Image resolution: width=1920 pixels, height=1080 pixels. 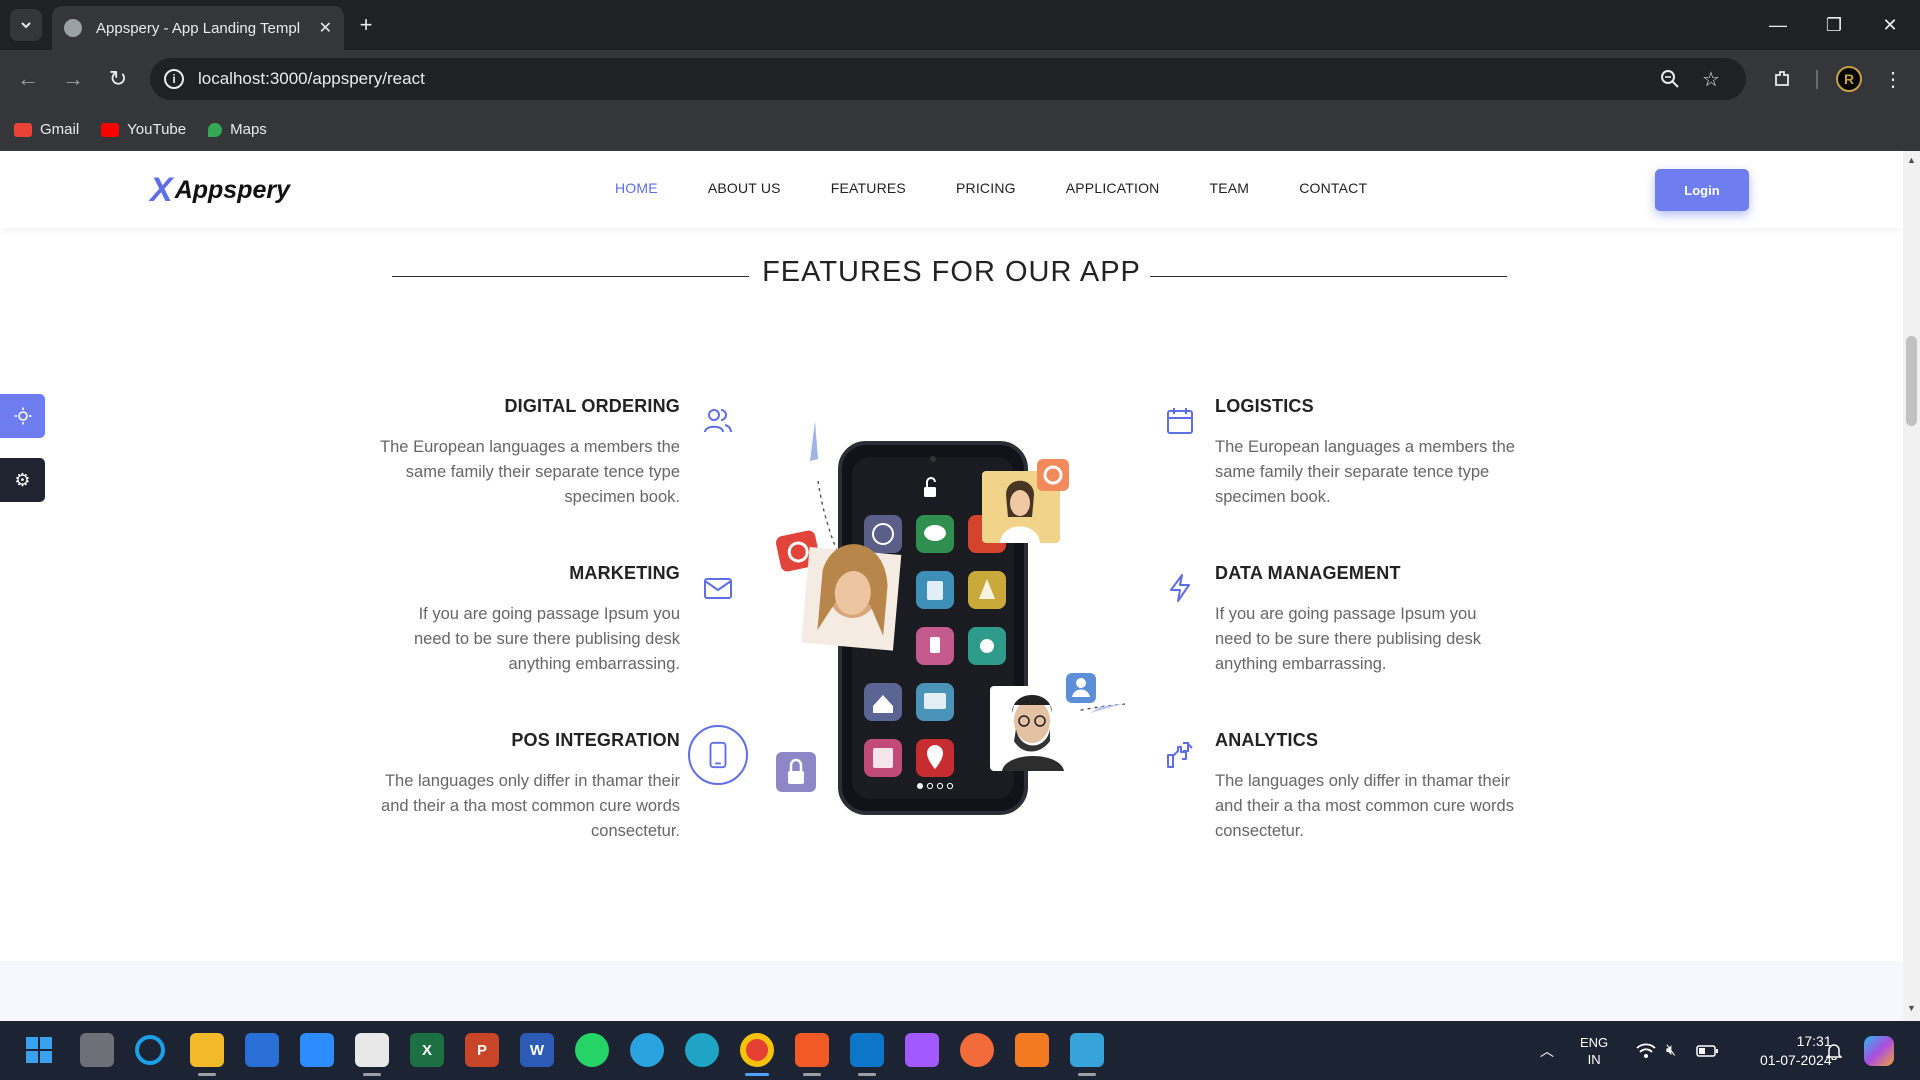 What do you see at coordinates (1594, 1050) in the screenshot?
I see `language-indicator: ENG IN` at bounding box center [1594, 1050].